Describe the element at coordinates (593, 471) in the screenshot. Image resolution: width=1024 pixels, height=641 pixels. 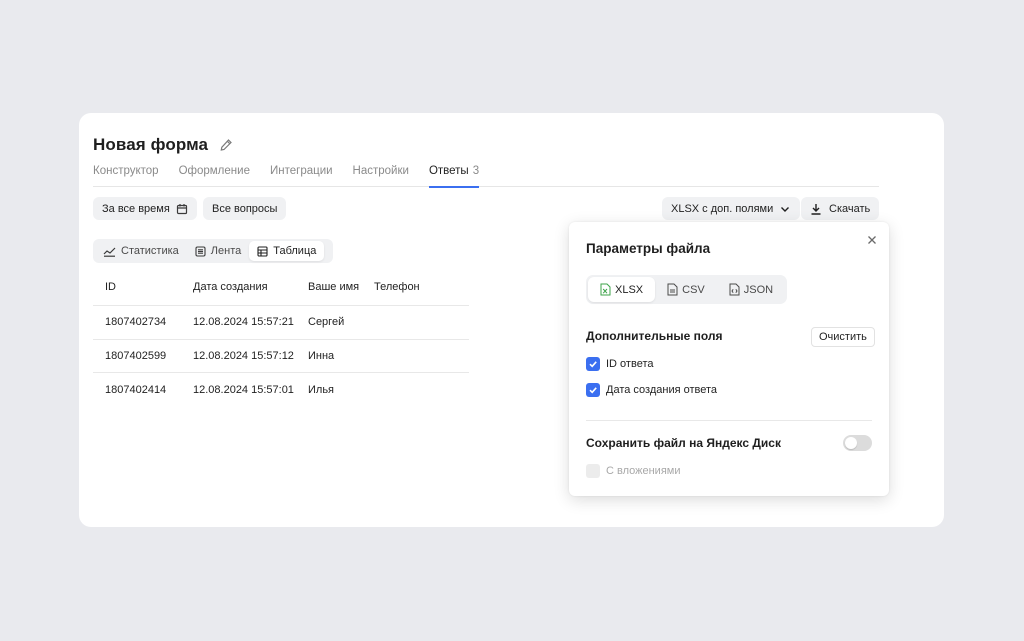
I see `checkbox-unchecked-icon` at that location.